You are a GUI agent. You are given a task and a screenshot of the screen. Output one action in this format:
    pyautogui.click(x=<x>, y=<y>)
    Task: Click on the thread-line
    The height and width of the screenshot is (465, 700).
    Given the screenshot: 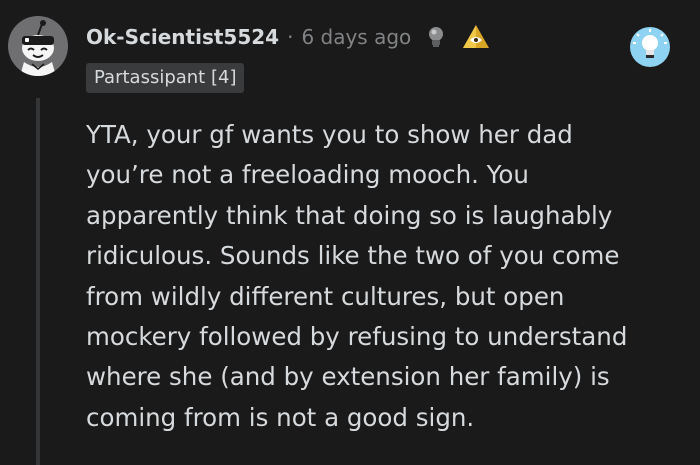 What is the action you would take?
    pyautogui.click(x=38, y=281)
    